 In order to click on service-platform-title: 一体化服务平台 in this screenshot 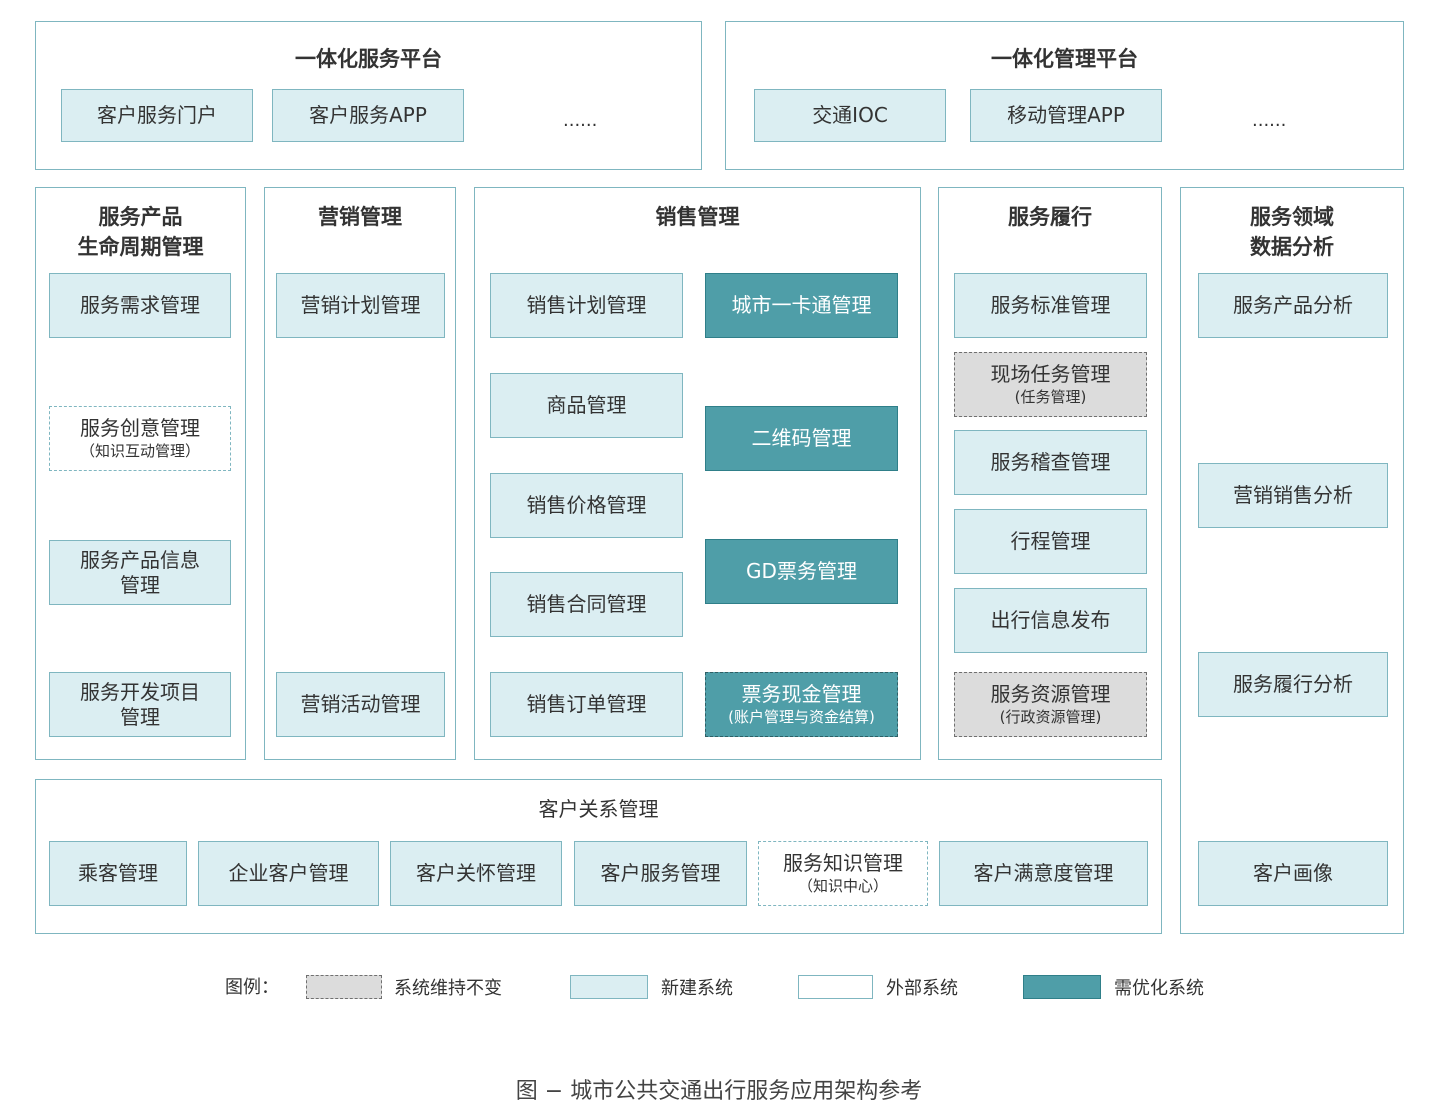, I will do `click(368, 59)`.